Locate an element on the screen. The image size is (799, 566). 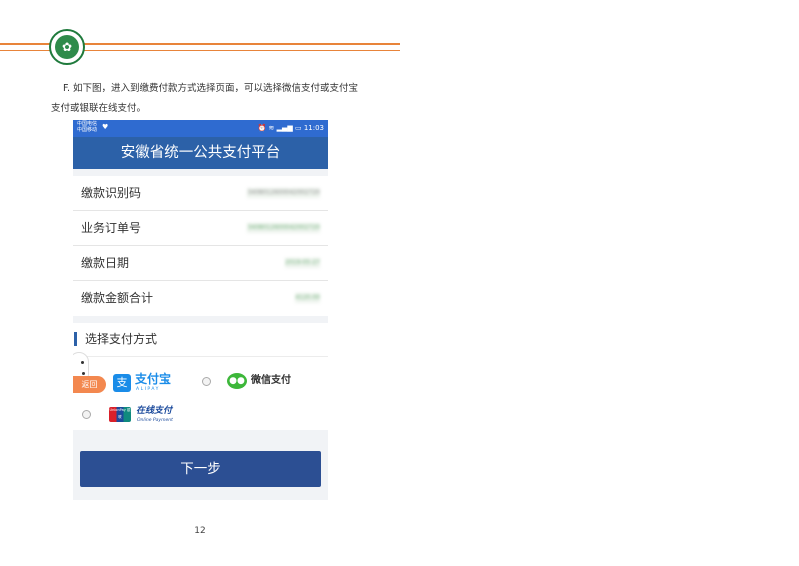
carrier-info: 中国电信 中国移动 is located at coordinates (87, 127).